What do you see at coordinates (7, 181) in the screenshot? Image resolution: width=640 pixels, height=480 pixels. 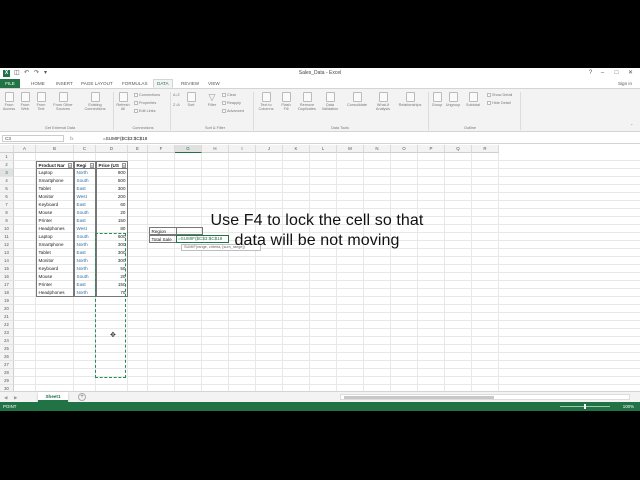 I see `row-header-4: 4` at bounding box center [7, 181].